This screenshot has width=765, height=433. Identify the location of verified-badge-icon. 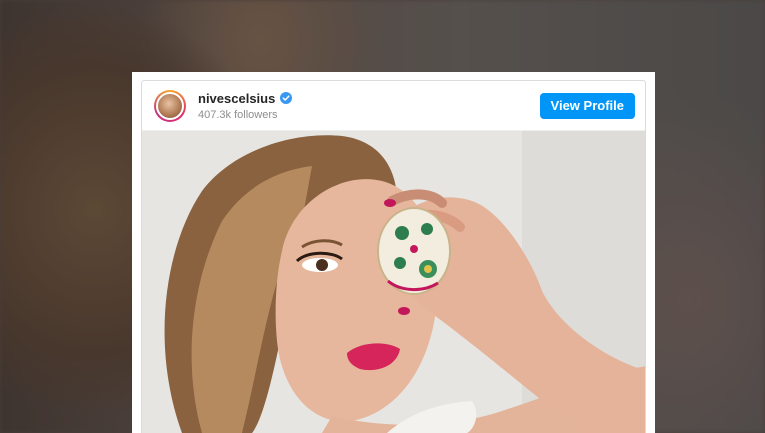
(286, 98).